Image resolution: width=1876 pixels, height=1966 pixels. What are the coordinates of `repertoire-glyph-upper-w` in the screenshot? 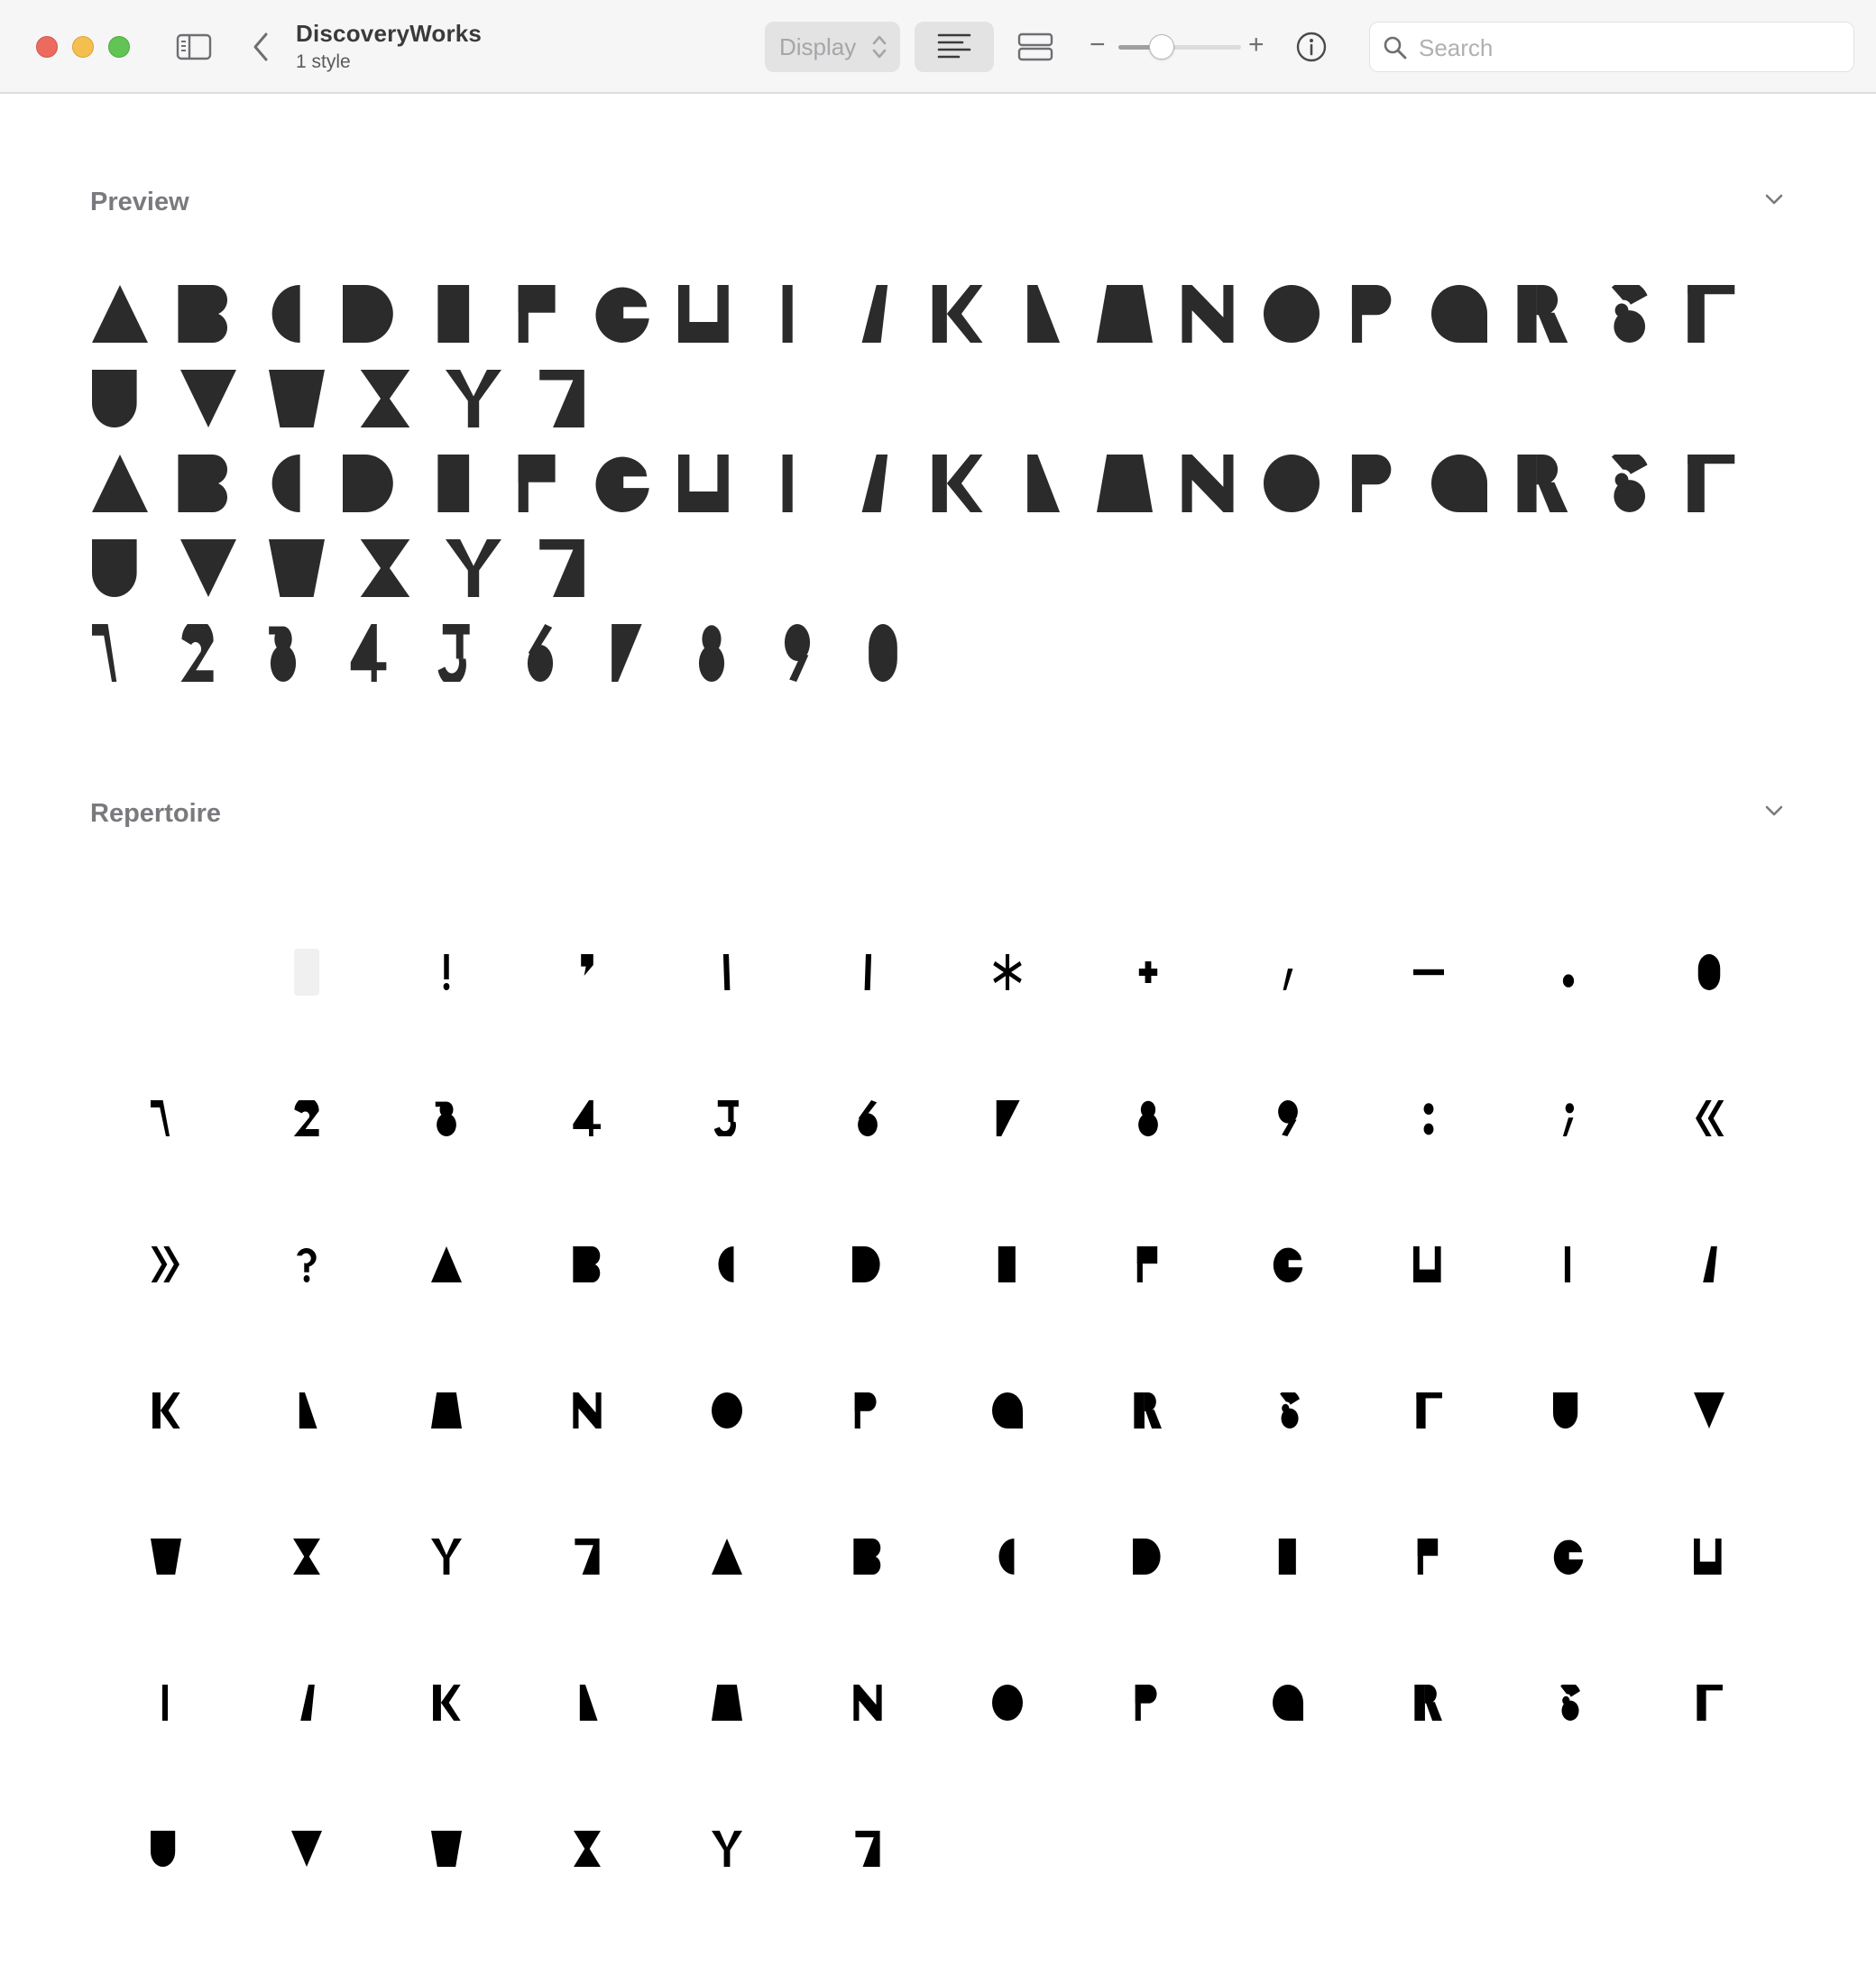 It's located at (166, 1557).